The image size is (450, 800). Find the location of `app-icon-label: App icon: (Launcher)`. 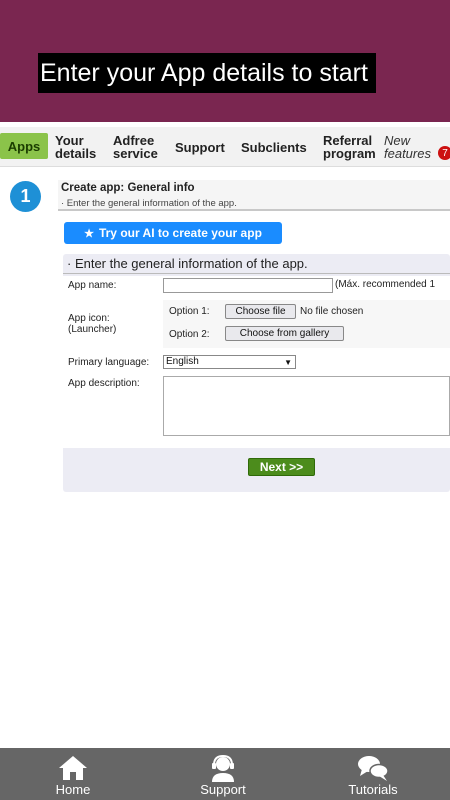

app-icon-label: App icon: (Launcher) is located at coordinates (92, 324).